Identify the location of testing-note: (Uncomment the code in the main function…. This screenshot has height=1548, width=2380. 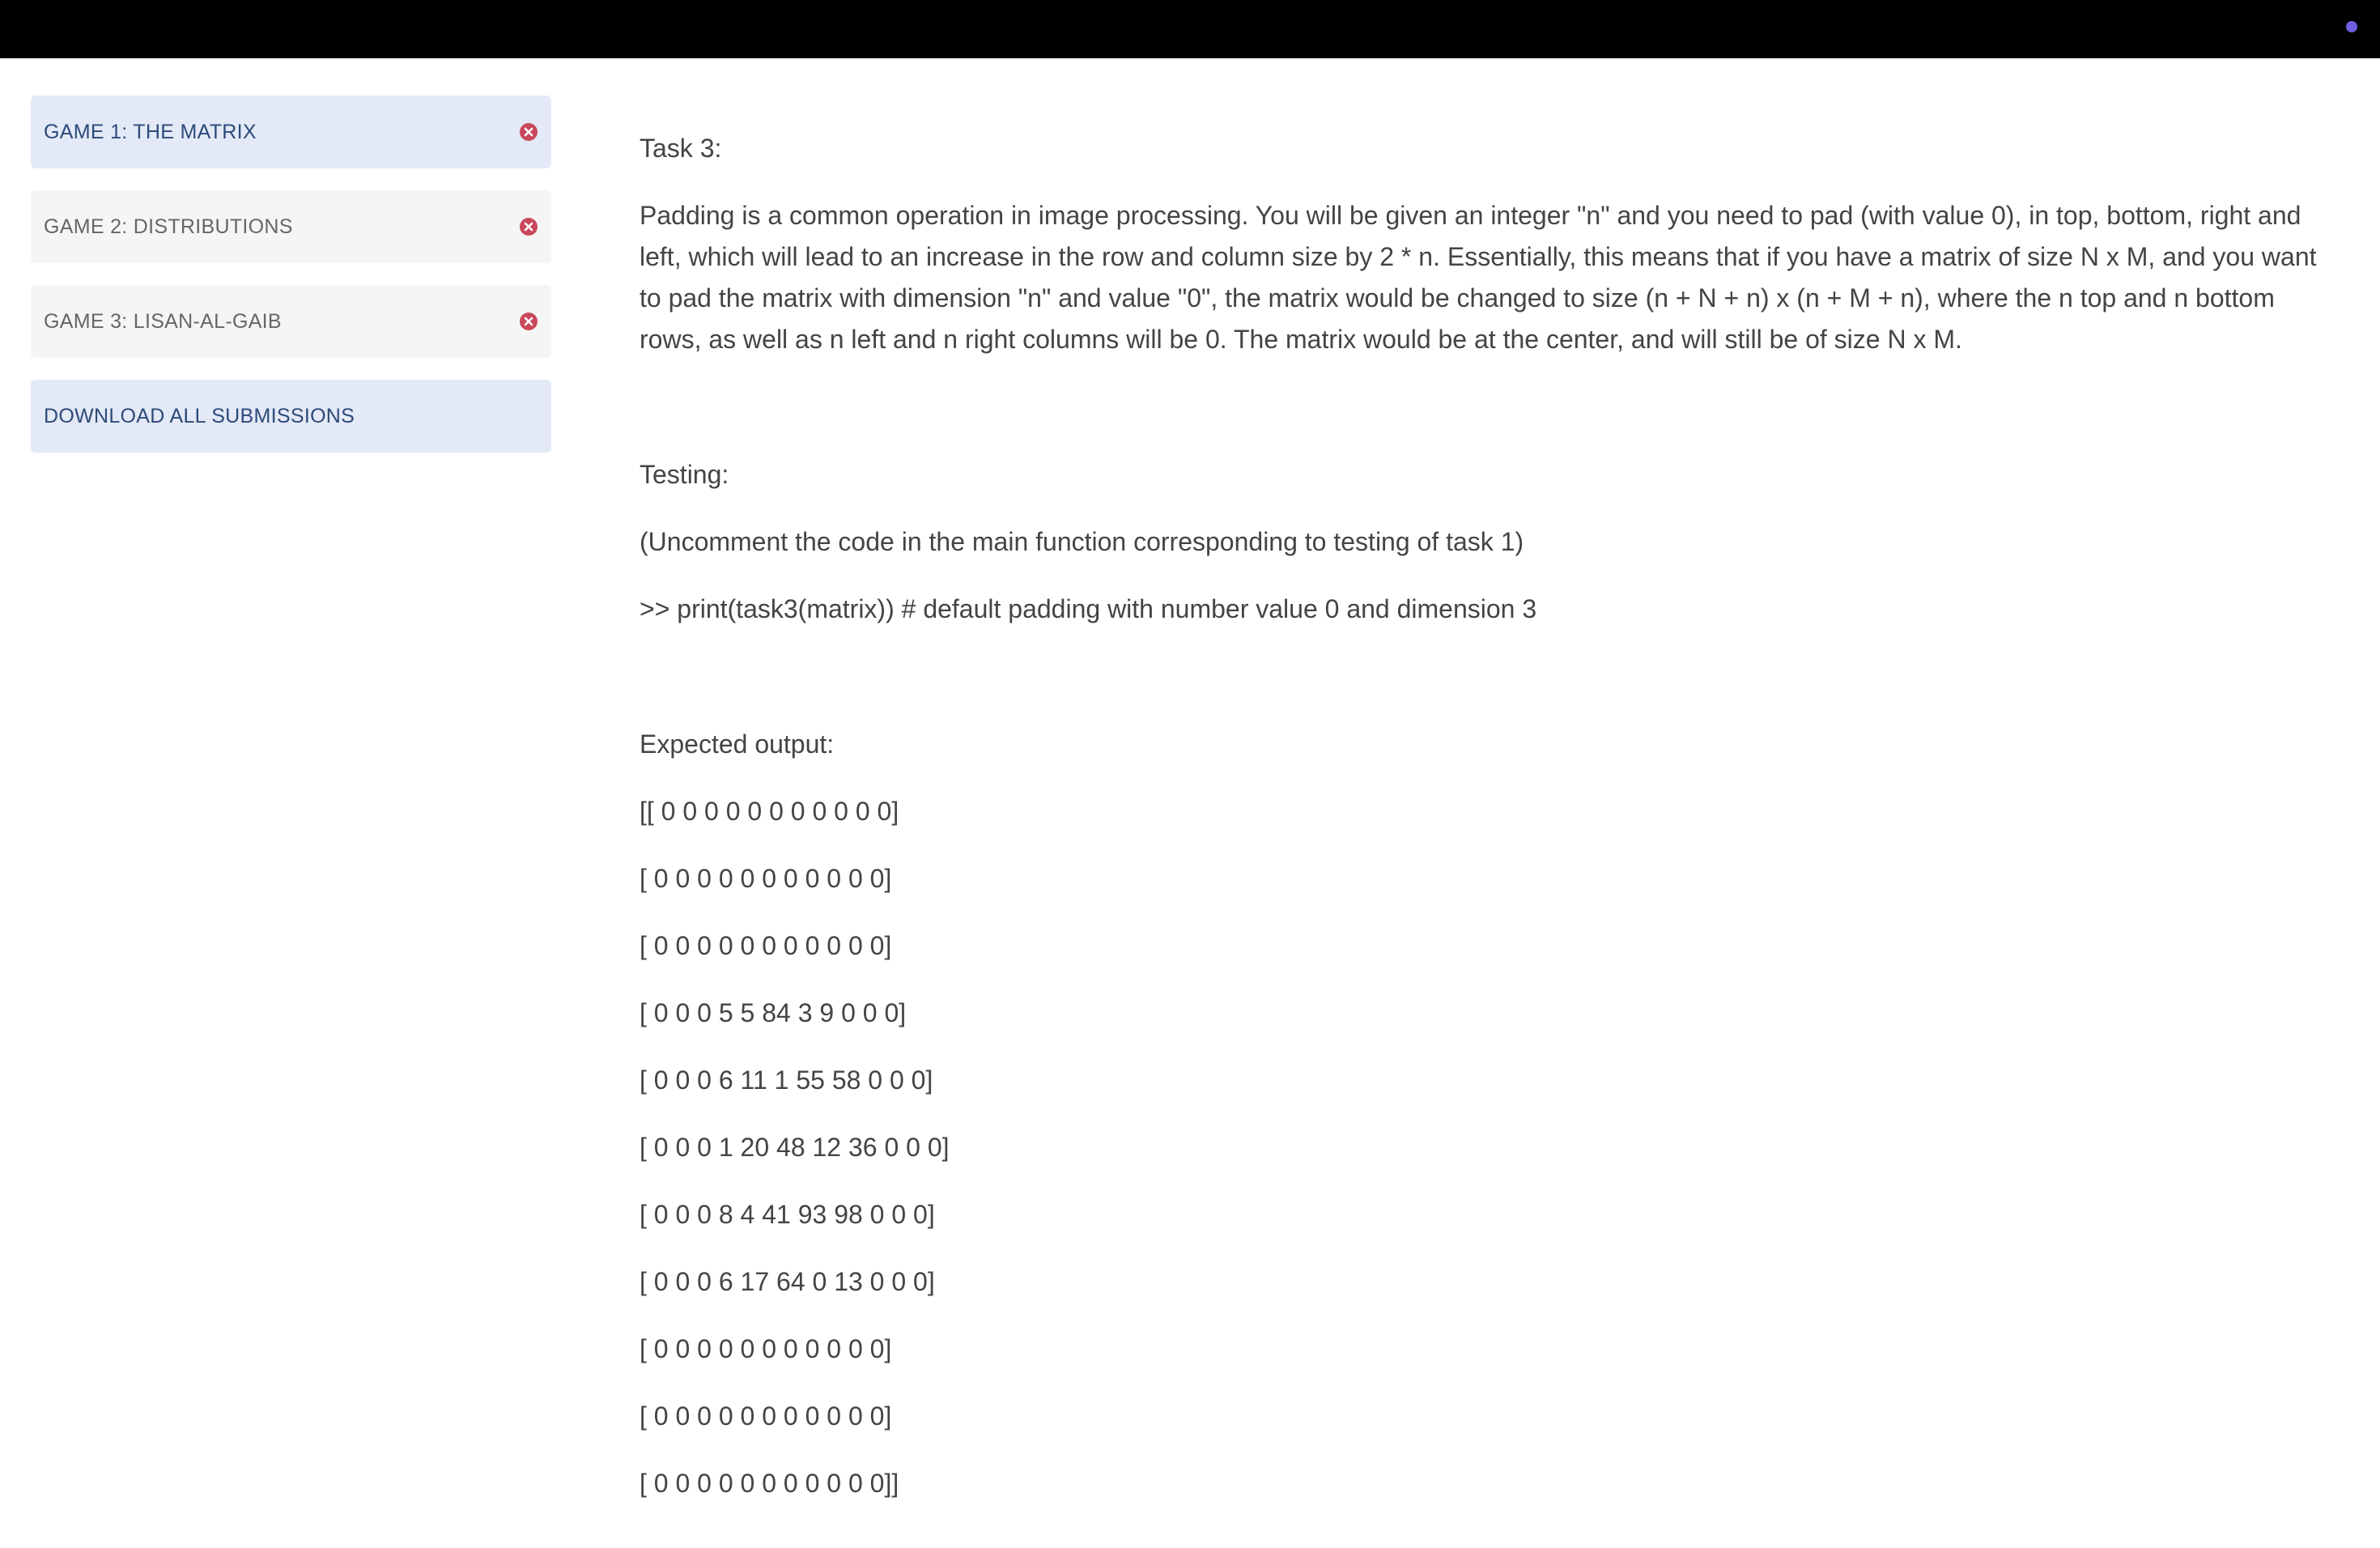
(1082, 541).